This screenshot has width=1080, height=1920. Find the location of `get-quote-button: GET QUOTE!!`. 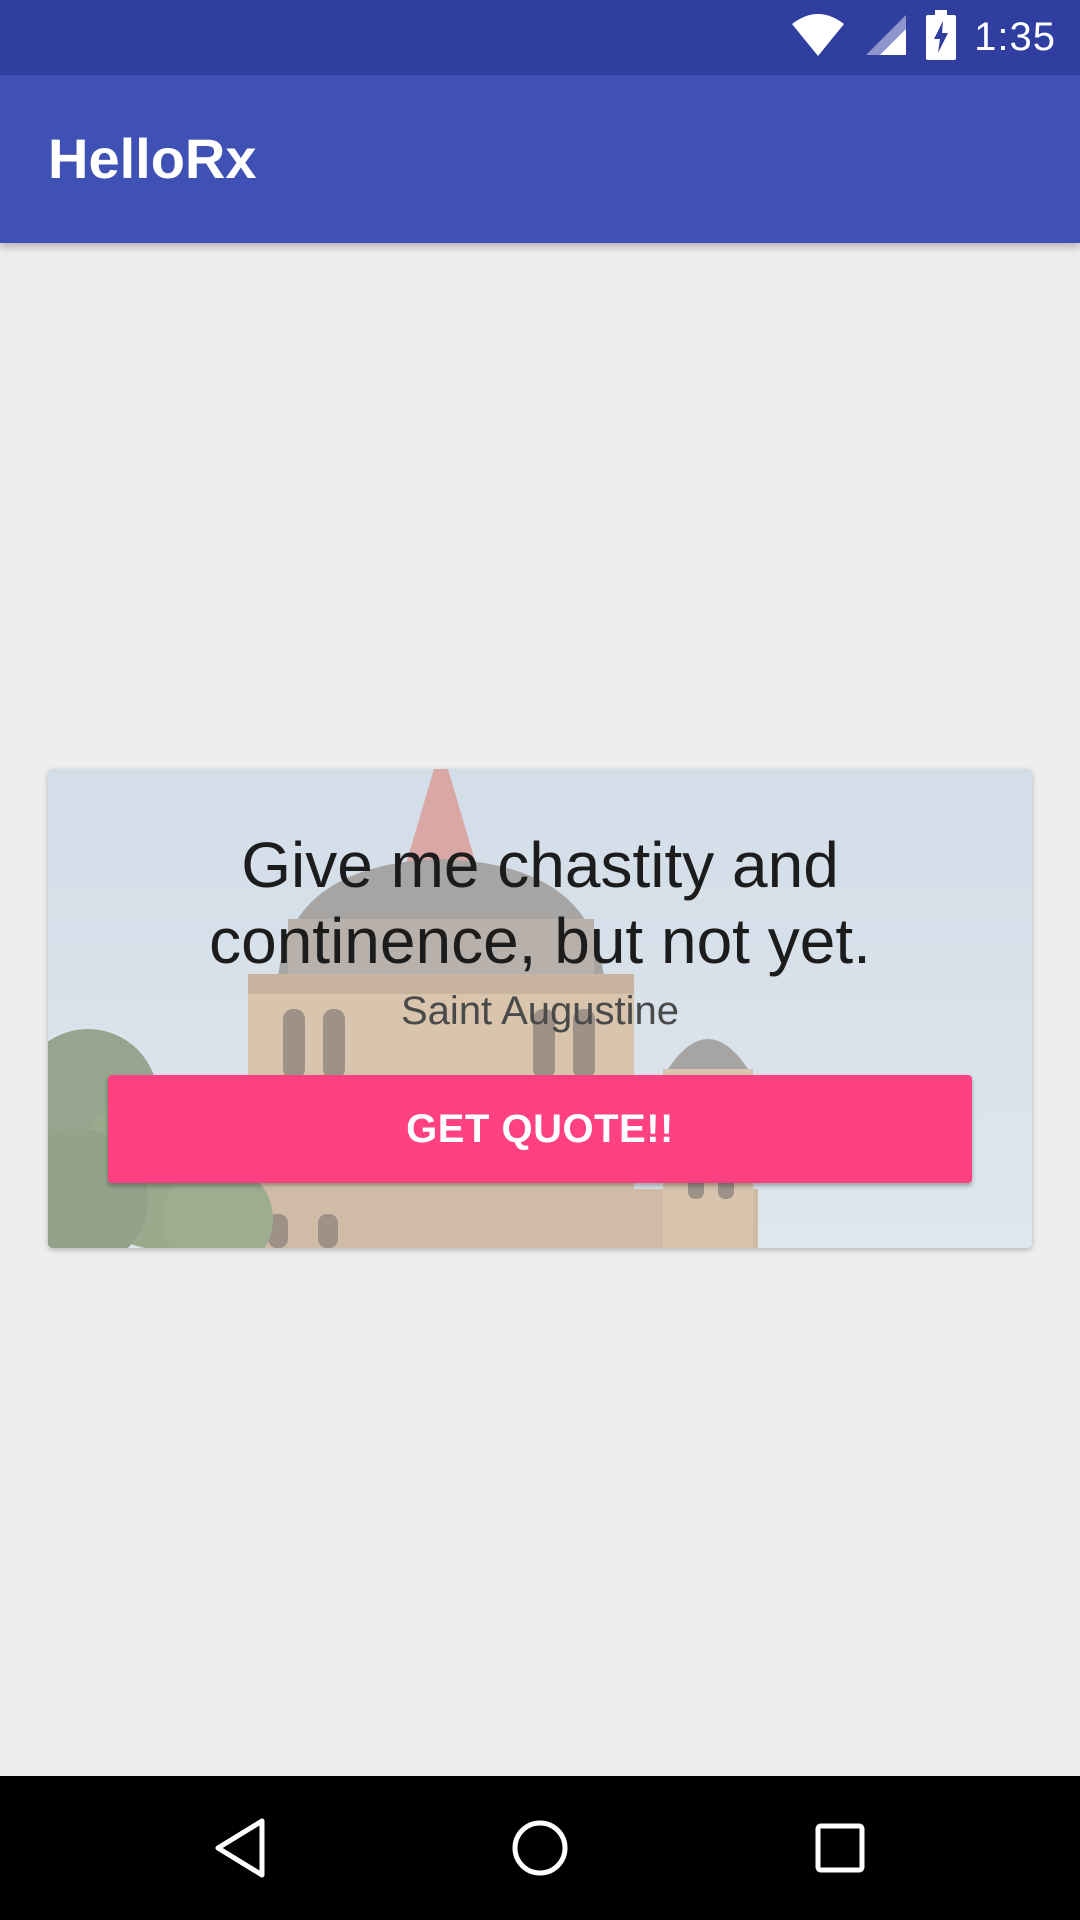

get-quote-button: GET QUOTE!! is located at coordinates (540, 1129).